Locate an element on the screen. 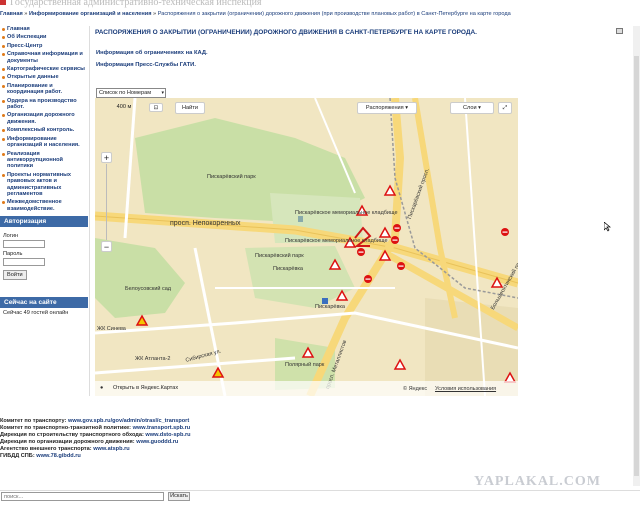 Image resolution: width=640 pixels, height=512 pixels. orders-button: Распоряжения ▾ is located at coordinates (387, 108).